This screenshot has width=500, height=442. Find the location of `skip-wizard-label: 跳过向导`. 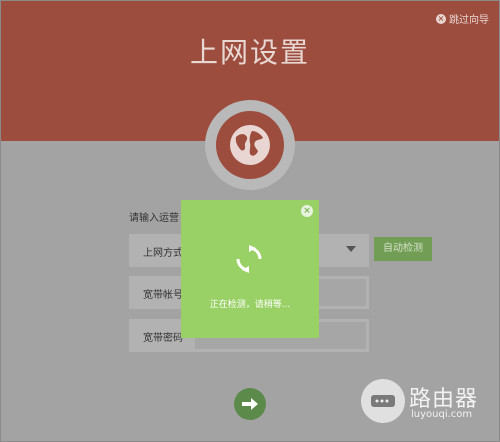

skip-wizard-label: 跳过向导 is located at coordinates (469, 20).